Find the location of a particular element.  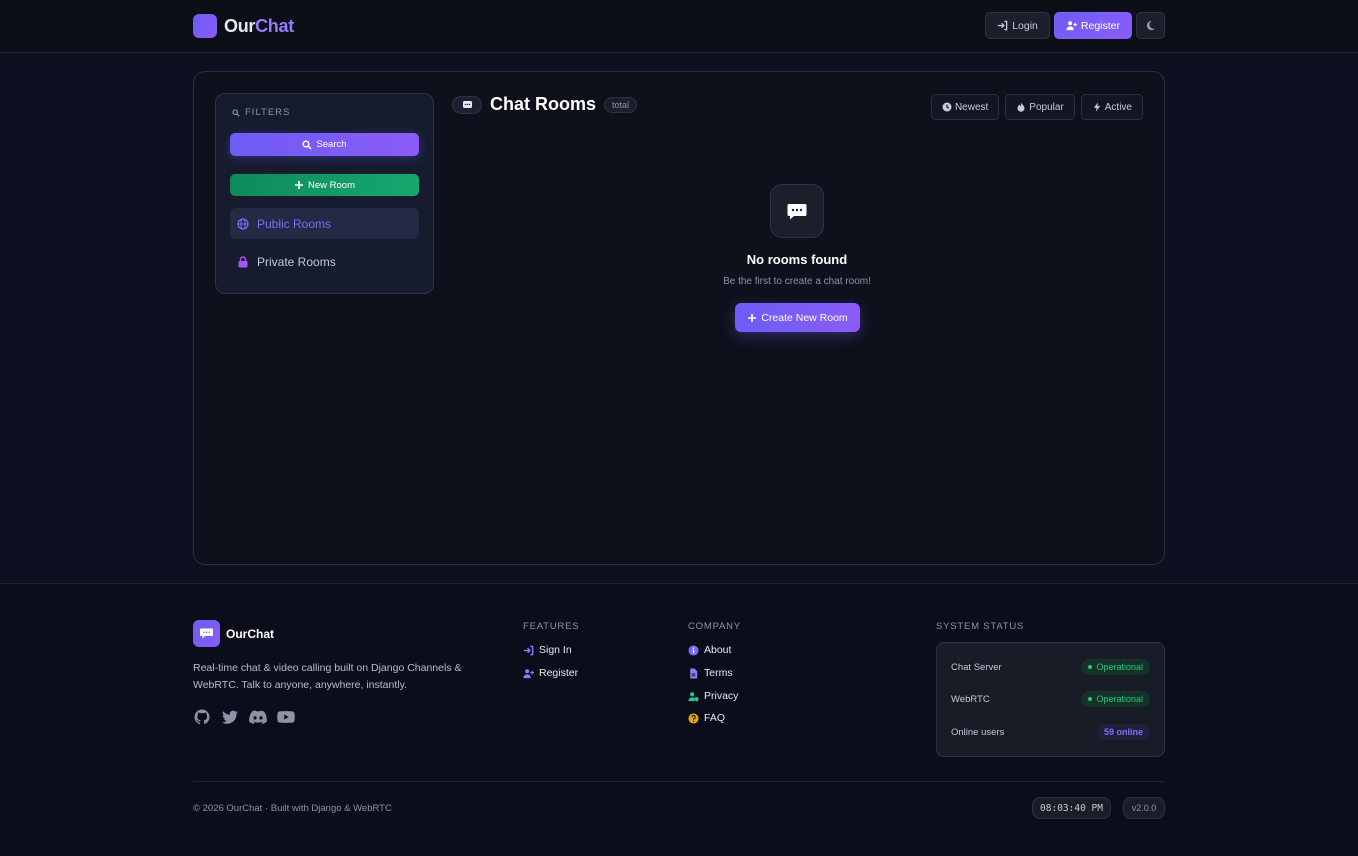

question-icon is located at coordinates (693, 718).